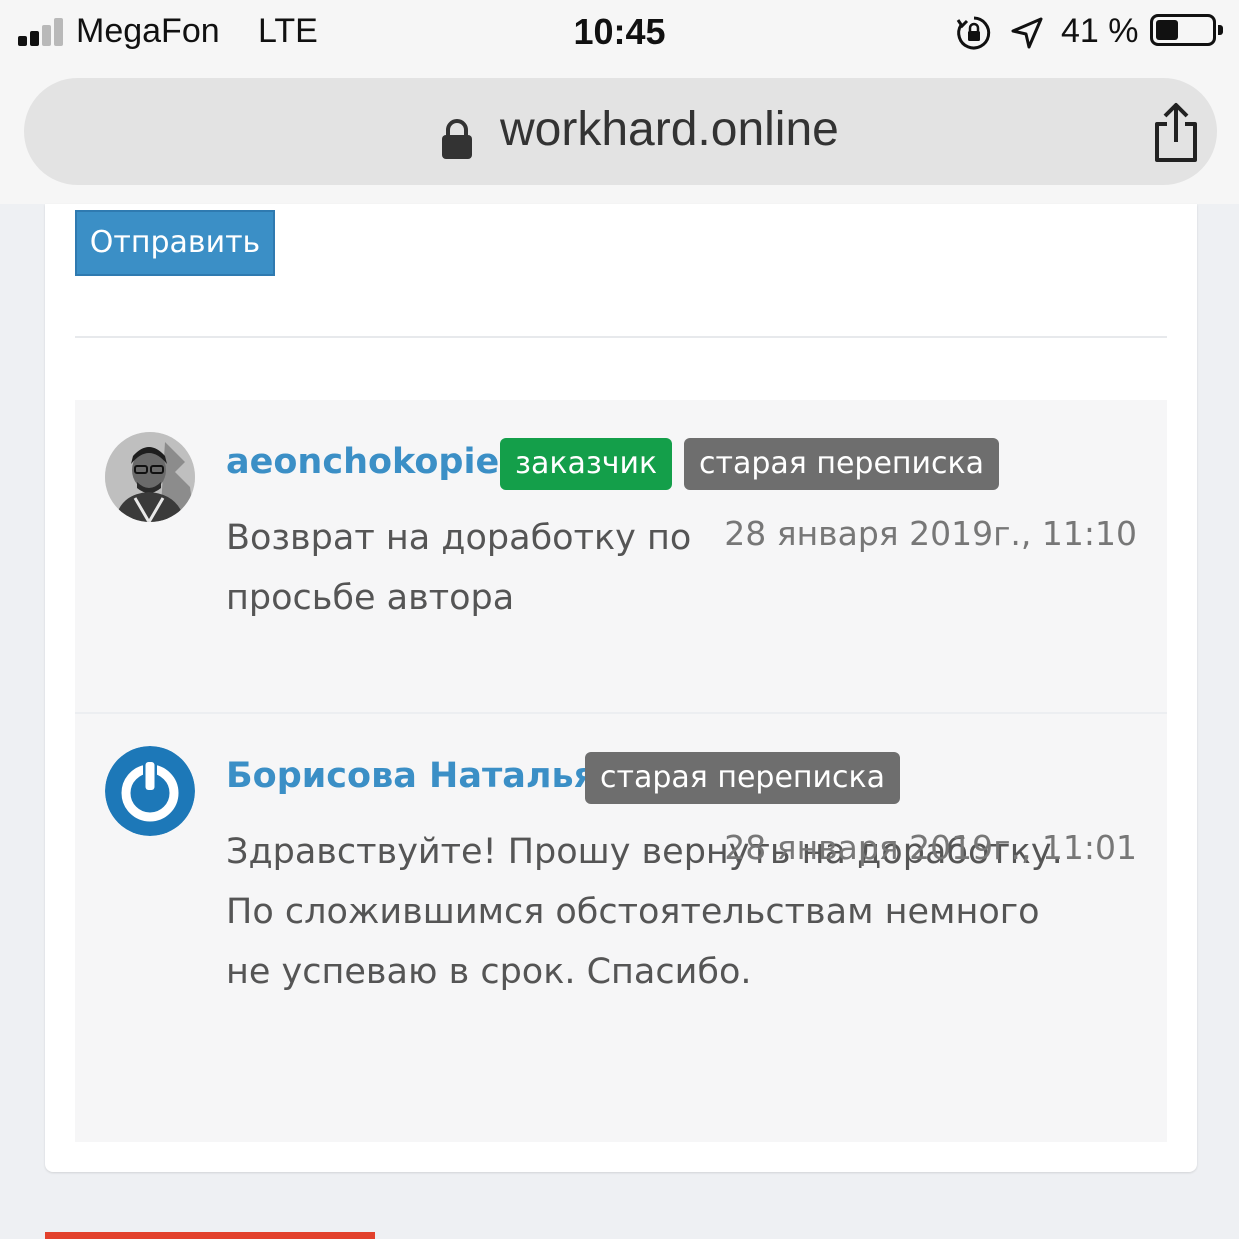  I want to click on address-bar: workhard.online, so click(620, 131).